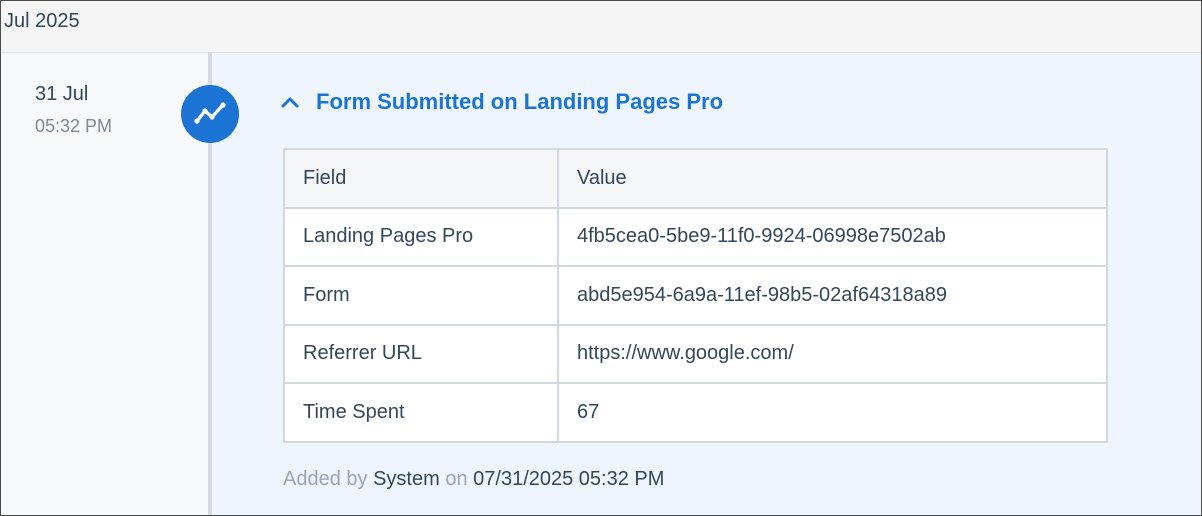 The width and height of the screenshot is (1202, 516). I want to click on value-cell: abd5e954-6a9a-11ef-98b5-02af64318a89, so click(832, 295).